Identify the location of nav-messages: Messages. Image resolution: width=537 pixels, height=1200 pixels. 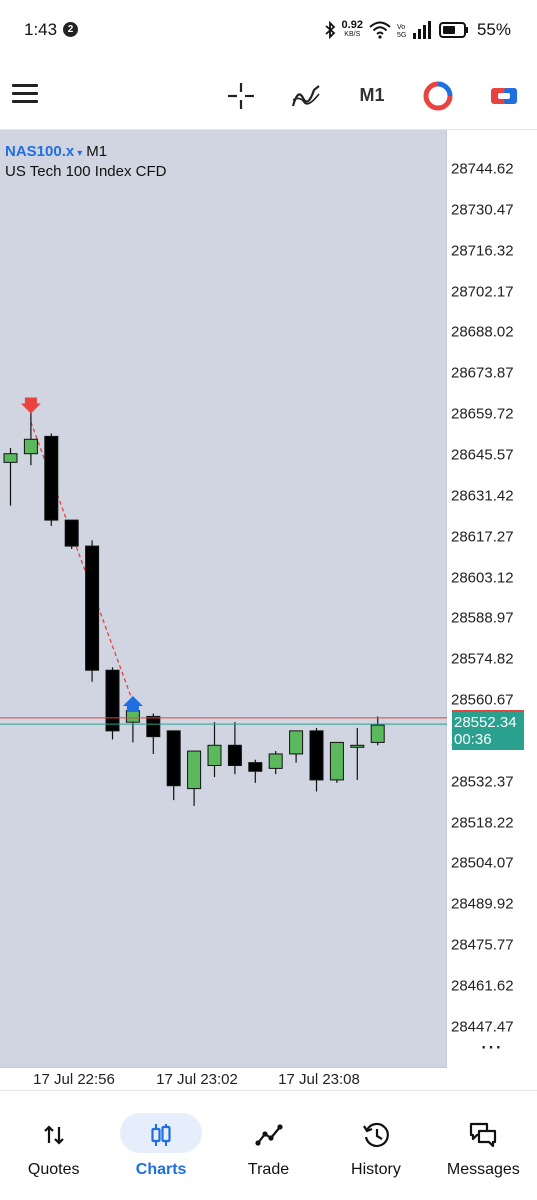
(483, 1145).